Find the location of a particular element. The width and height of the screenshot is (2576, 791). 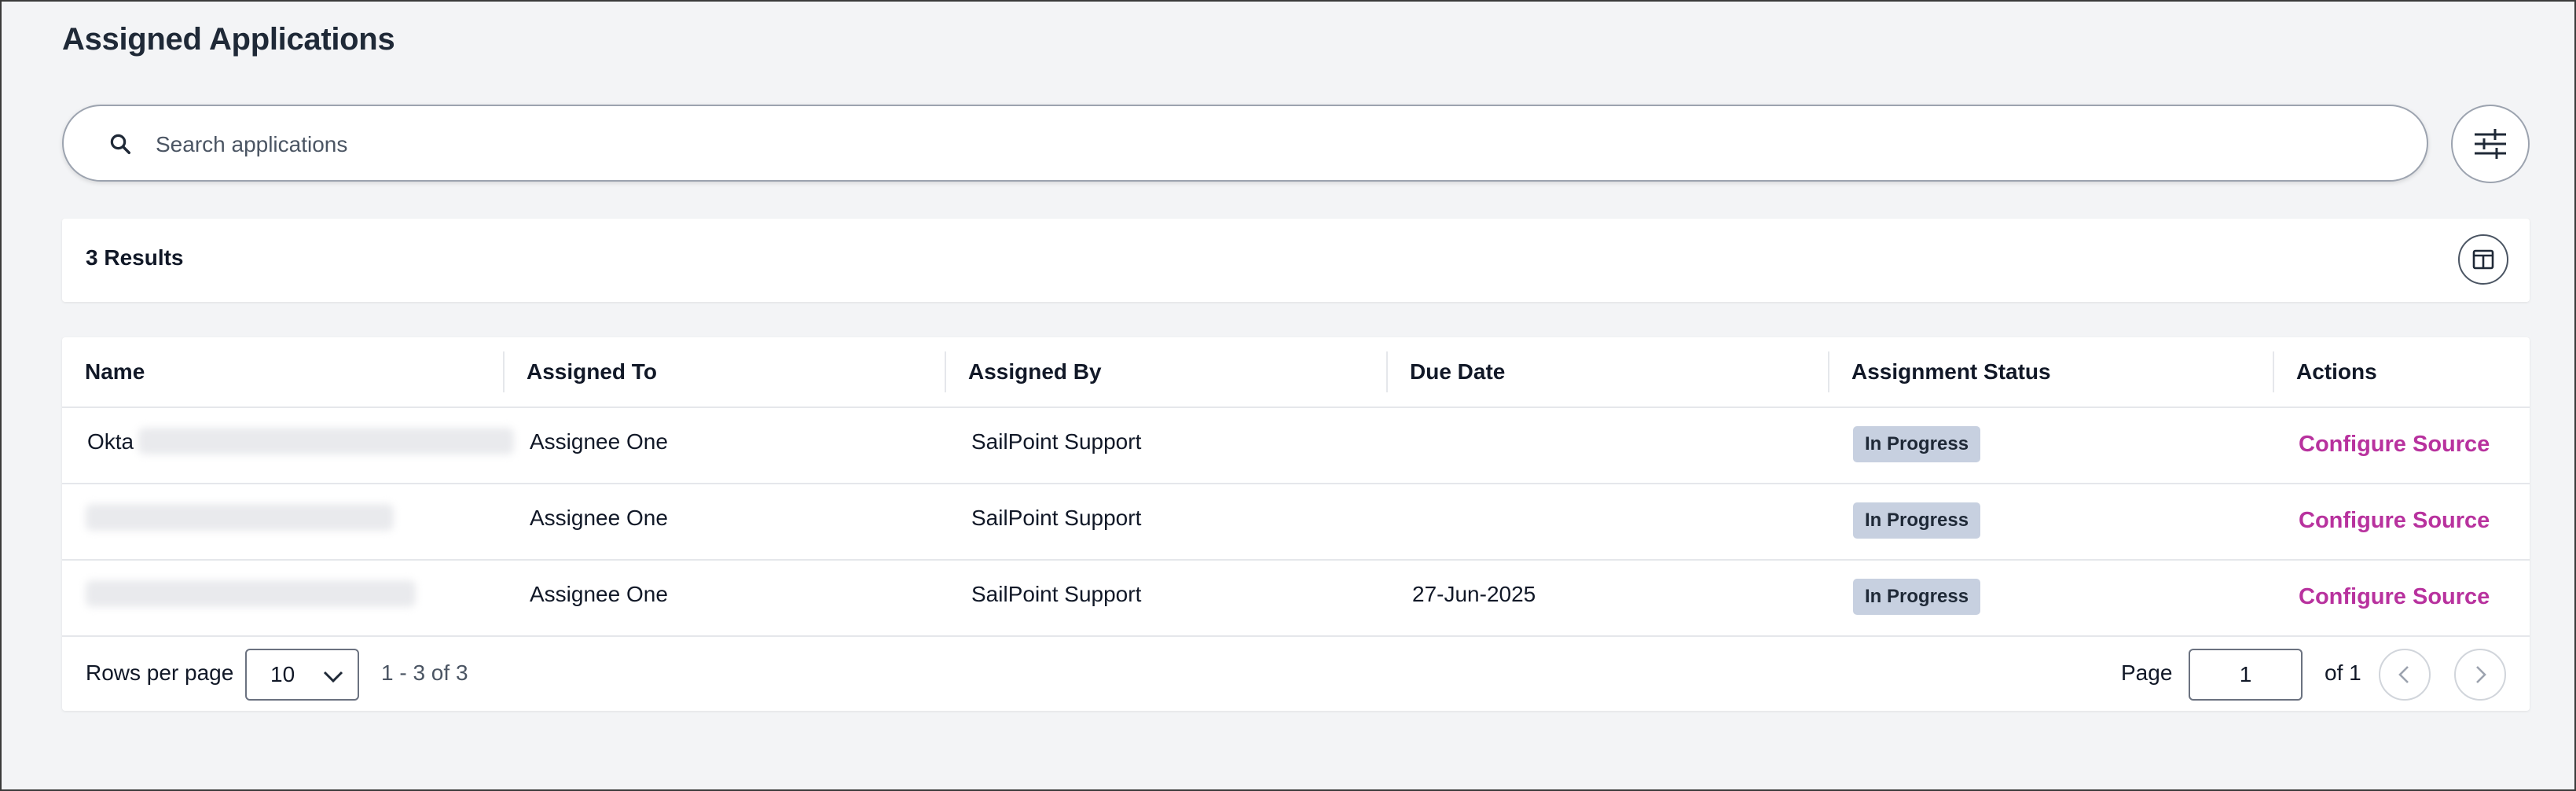

rows-per-page-value: 10 is located at coordinates (282, 674).